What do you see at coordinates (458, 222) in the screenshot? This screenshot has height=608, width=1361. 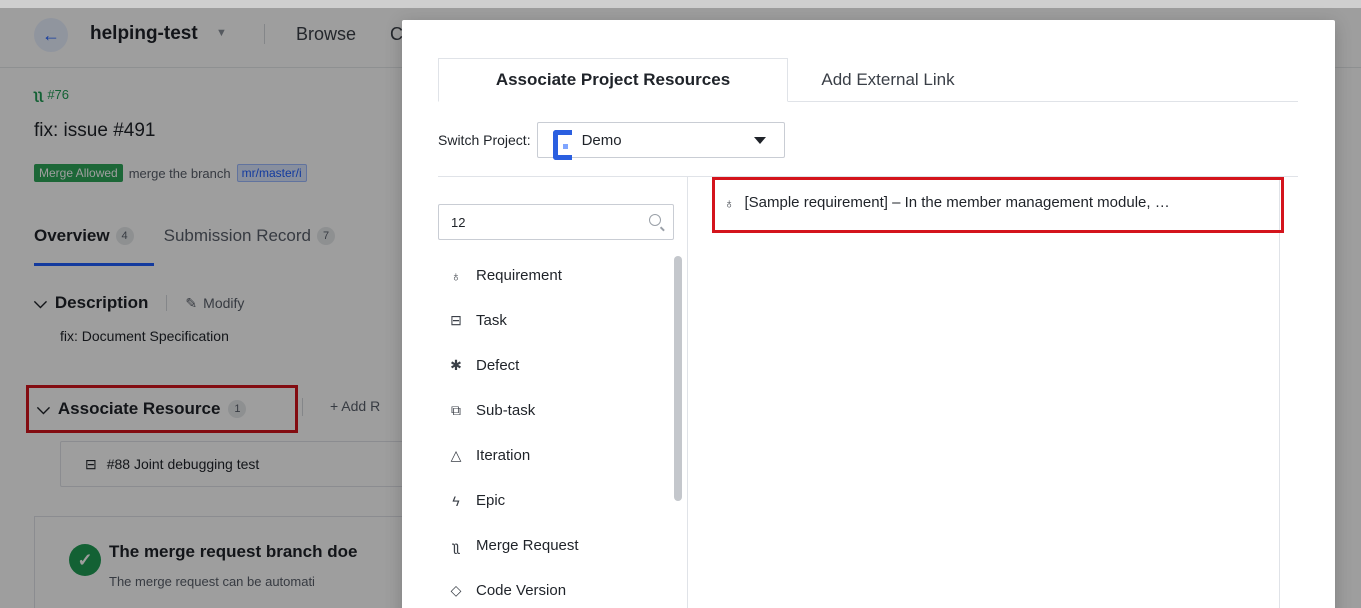 I see `search-value: 12` at bounding box center [458, 222].